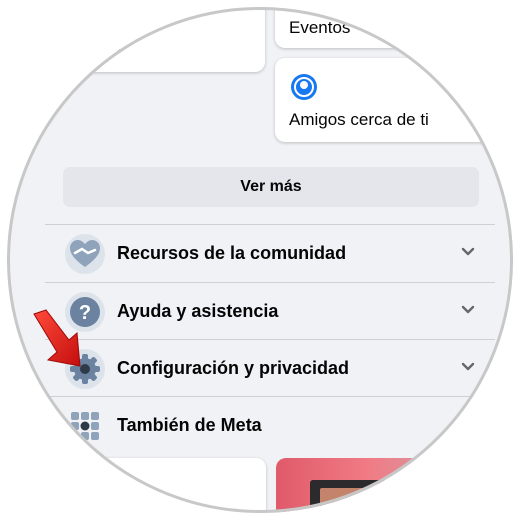 This screenshot has width=520, height=520. I want to click on nearby-dot-shape, so click(304, 85).